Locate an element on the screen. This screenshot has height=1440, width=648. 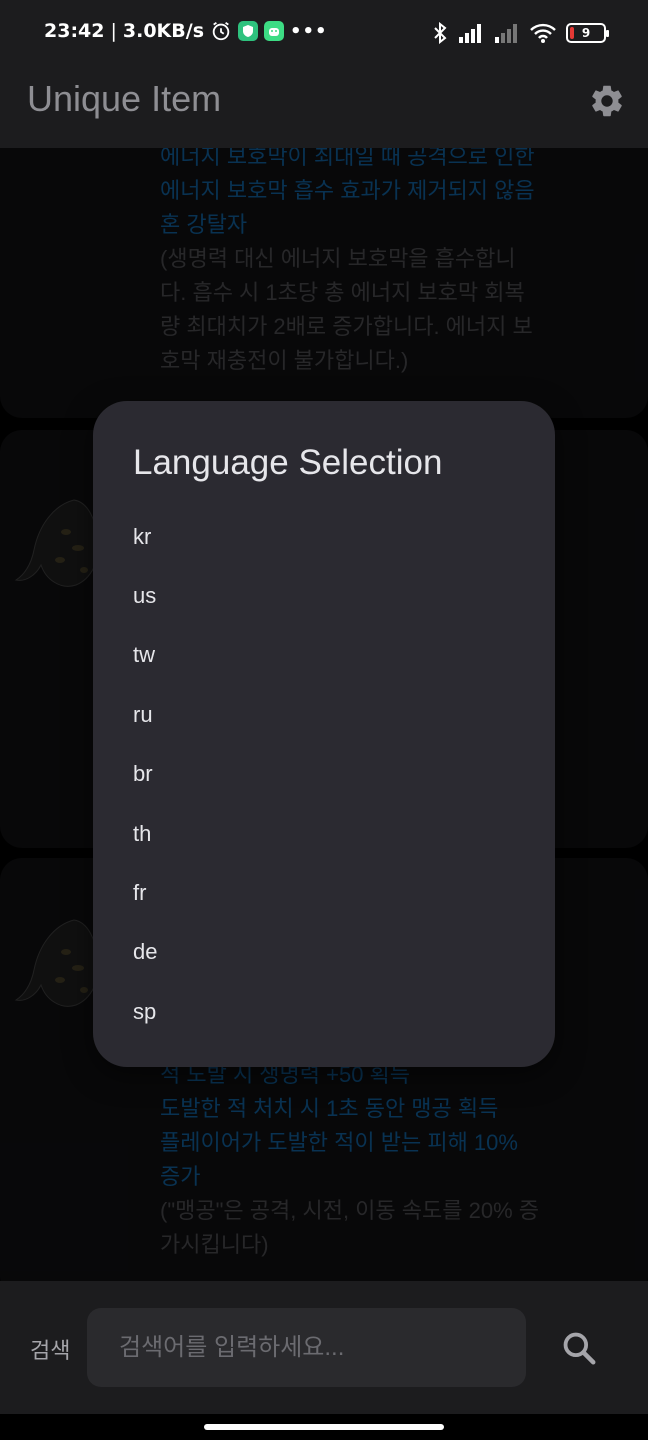
language-option-br: br is located at coordinates (324, 774).